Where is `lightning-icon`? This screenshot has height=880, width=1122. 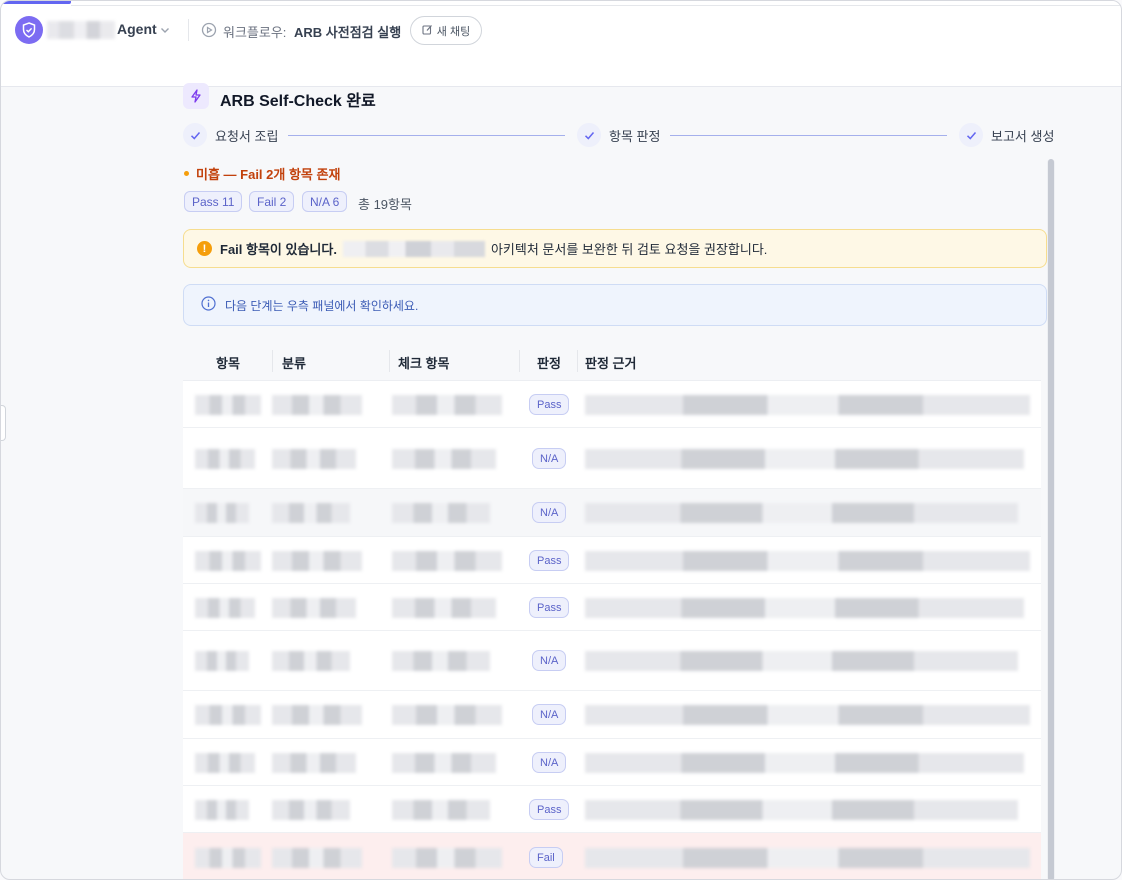
lightning-icon is located at coordinates (196, 96).